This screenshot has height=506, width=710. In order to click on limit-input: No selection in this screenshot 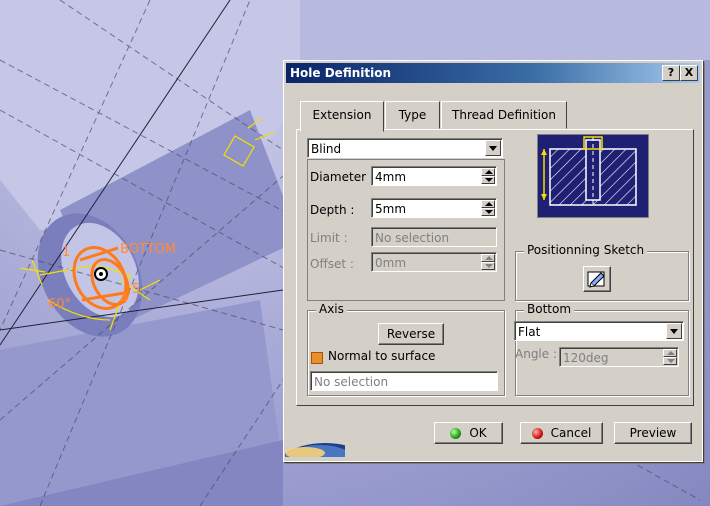, I will do `click(434, 237)`.